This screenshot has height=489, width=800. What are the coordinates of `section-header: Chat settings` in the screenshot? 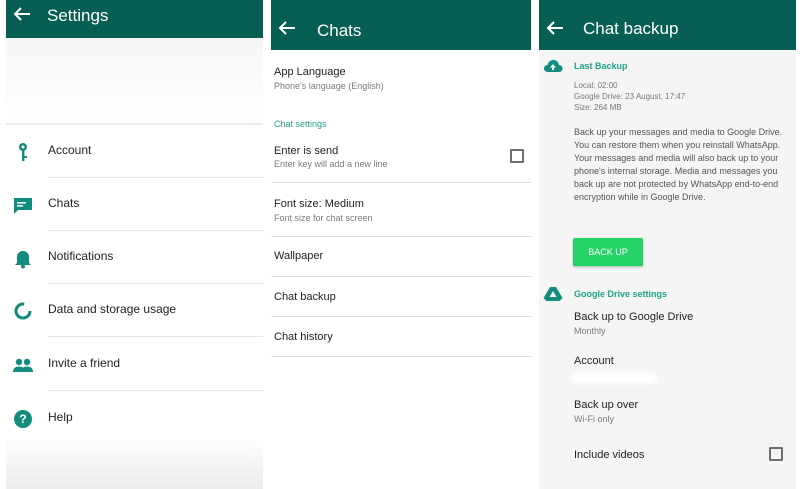 It's located at (300, 124).